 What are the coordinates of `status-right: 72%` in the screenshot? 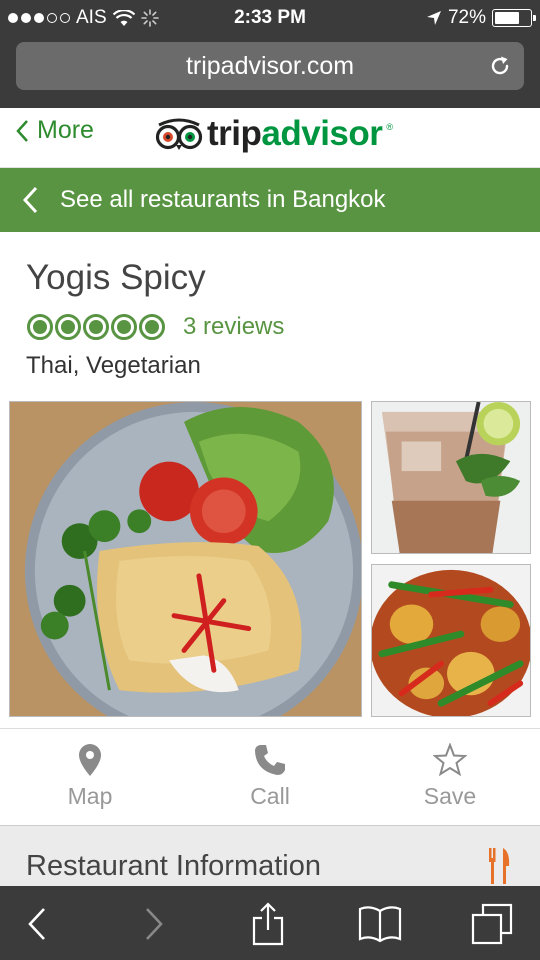 It's located at (481, 18).